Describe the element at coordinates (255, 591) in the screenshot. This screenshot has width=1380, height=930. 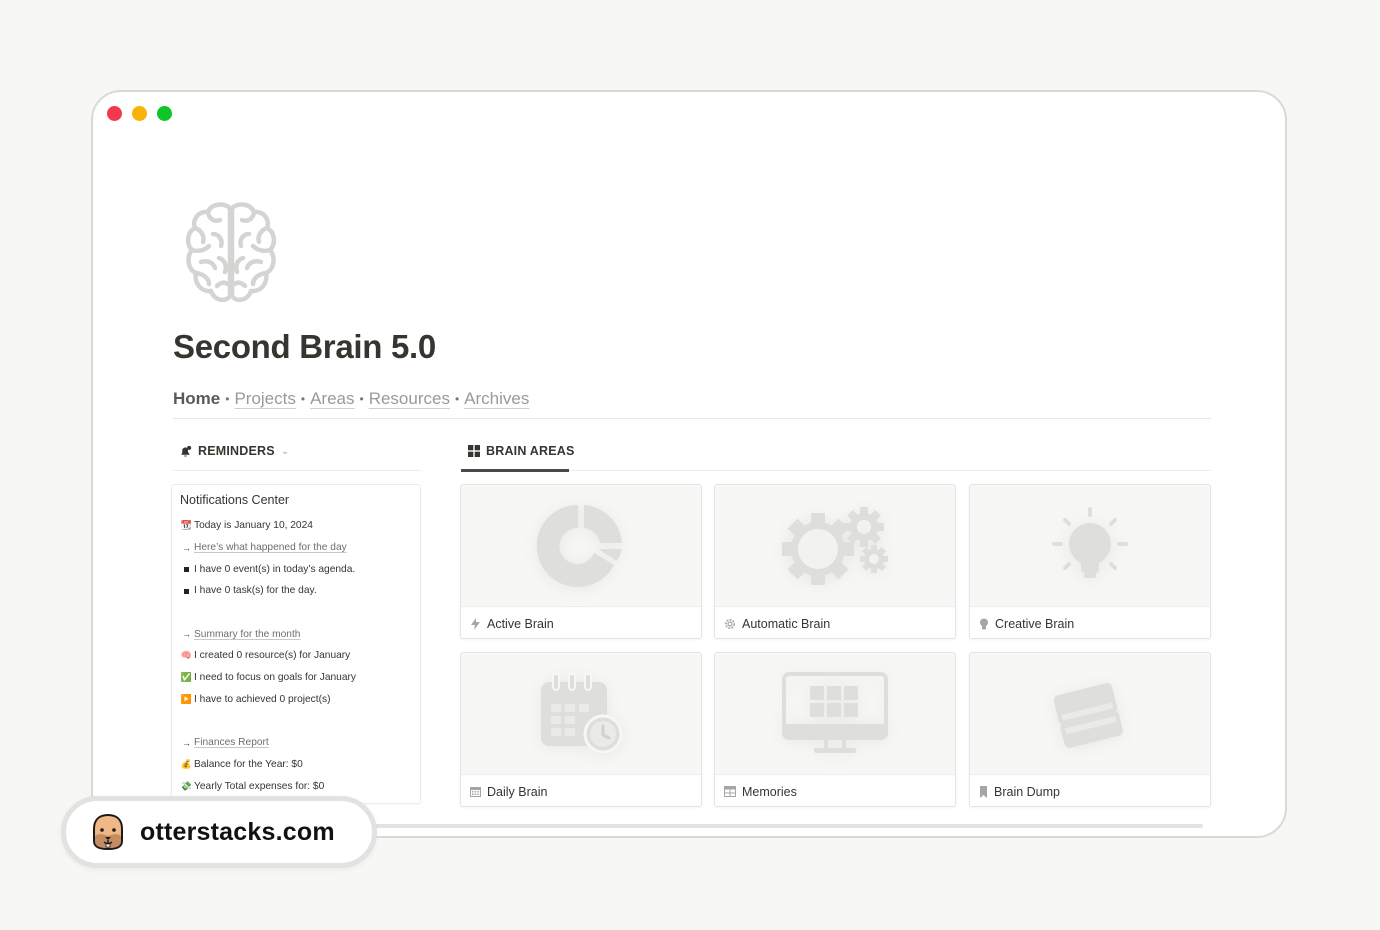
I see `list-item-text: I have 0 task(s) for the day.` at that location.